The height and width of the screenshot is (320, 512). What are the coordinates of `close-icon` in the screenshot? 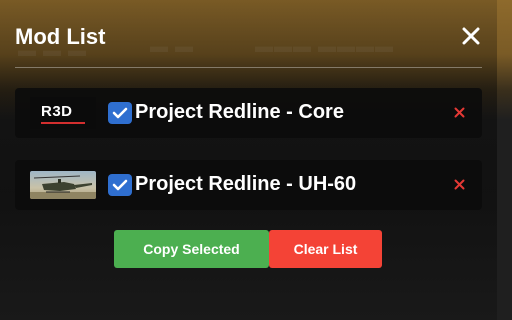 It's located at (471, 36).